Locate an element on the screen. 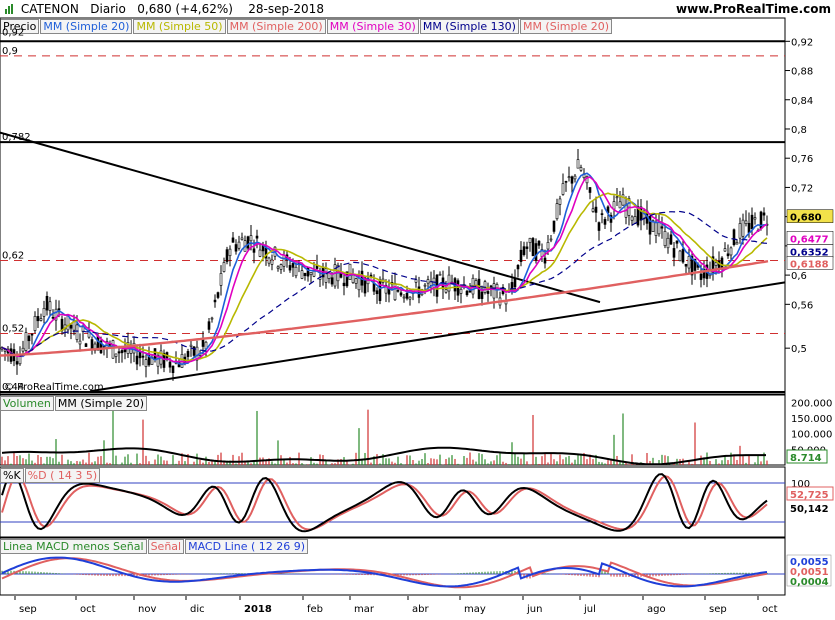  price-tick-label: 0,6 is located at coordinates (799, 276).